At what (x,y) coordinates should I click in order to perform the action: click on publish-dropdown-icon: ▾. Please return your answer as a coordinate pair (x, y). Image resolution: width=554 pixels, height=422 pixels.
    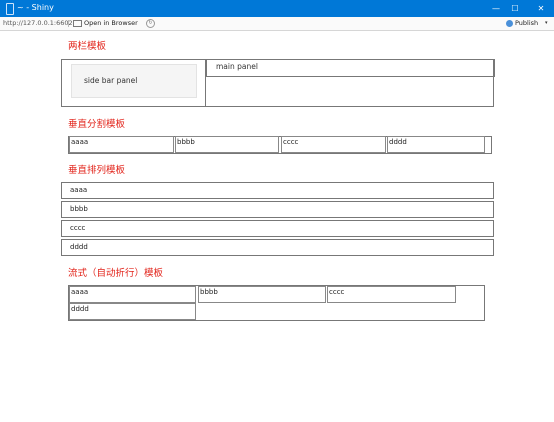
    Looking at the image, I should click on (546, 23).